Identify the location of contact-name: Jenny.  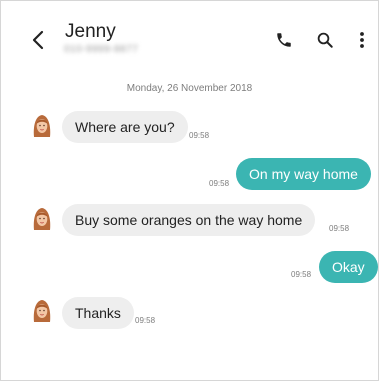
(90, 32).